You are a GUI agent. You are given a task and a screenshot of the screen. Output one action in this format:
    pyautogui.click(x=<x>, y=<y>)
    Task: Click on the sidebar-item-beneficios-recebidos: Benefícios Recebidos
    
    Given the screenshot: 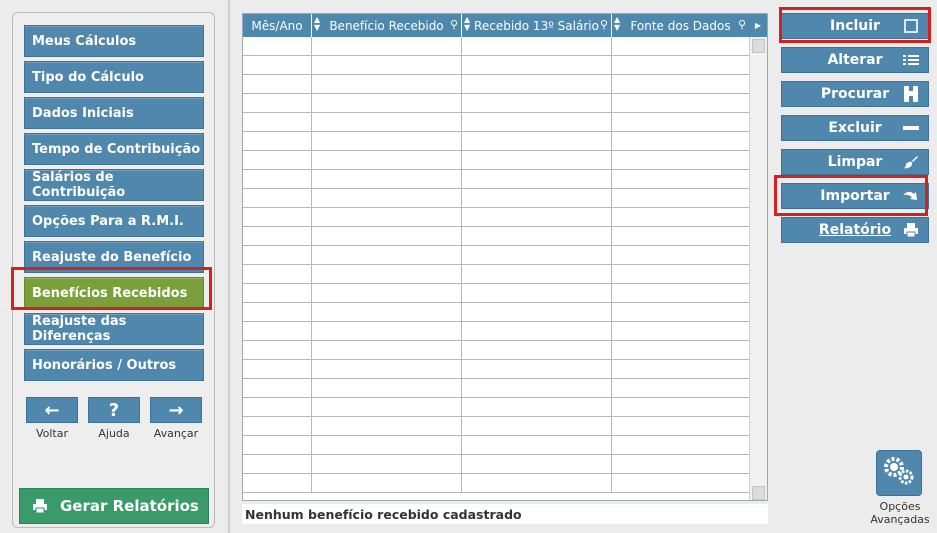 What is the action you would take?
    pyautogui.click(x=114, y=293)
    